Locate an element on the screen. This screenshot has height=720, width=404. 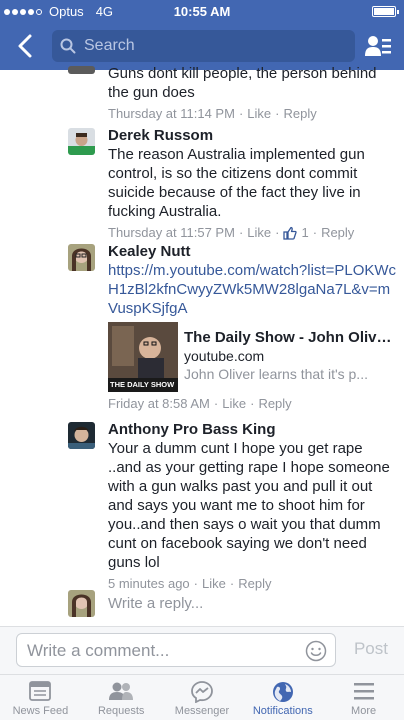
comment-meta: Thursday at 11:57 PM · Like · 1 · Reply is located at coordinates (231, 232).